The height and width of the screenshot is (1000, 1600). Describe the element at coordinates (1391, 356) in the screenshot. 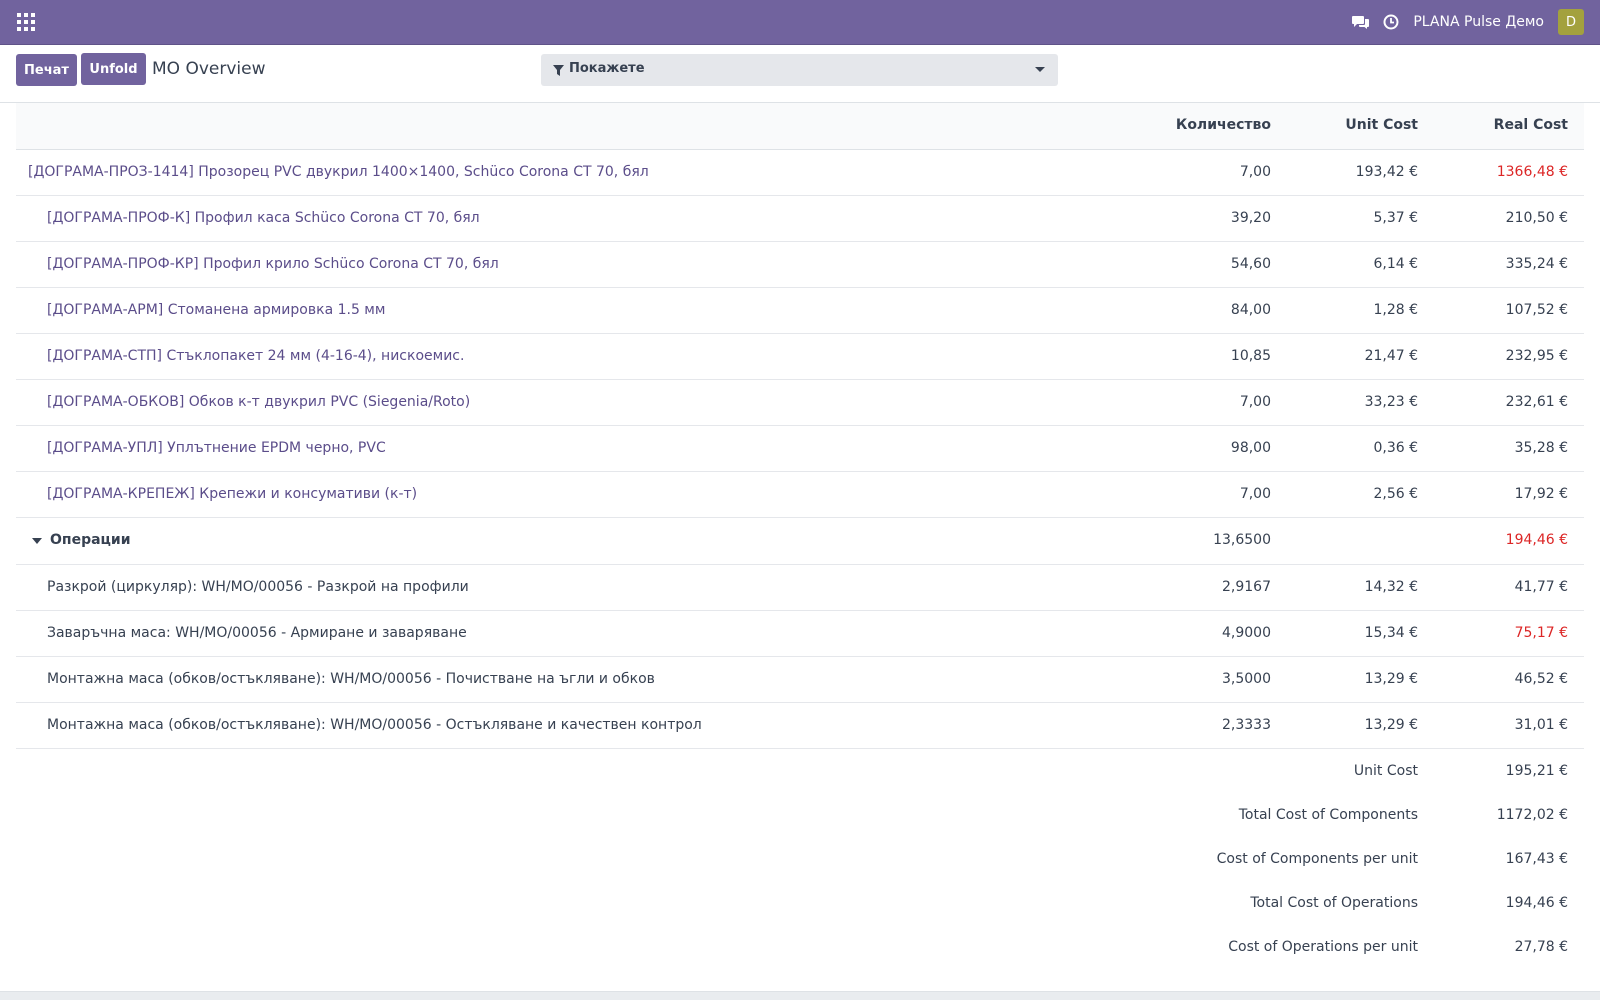

I see `component-unit-cost: 21,47 €` at that location.